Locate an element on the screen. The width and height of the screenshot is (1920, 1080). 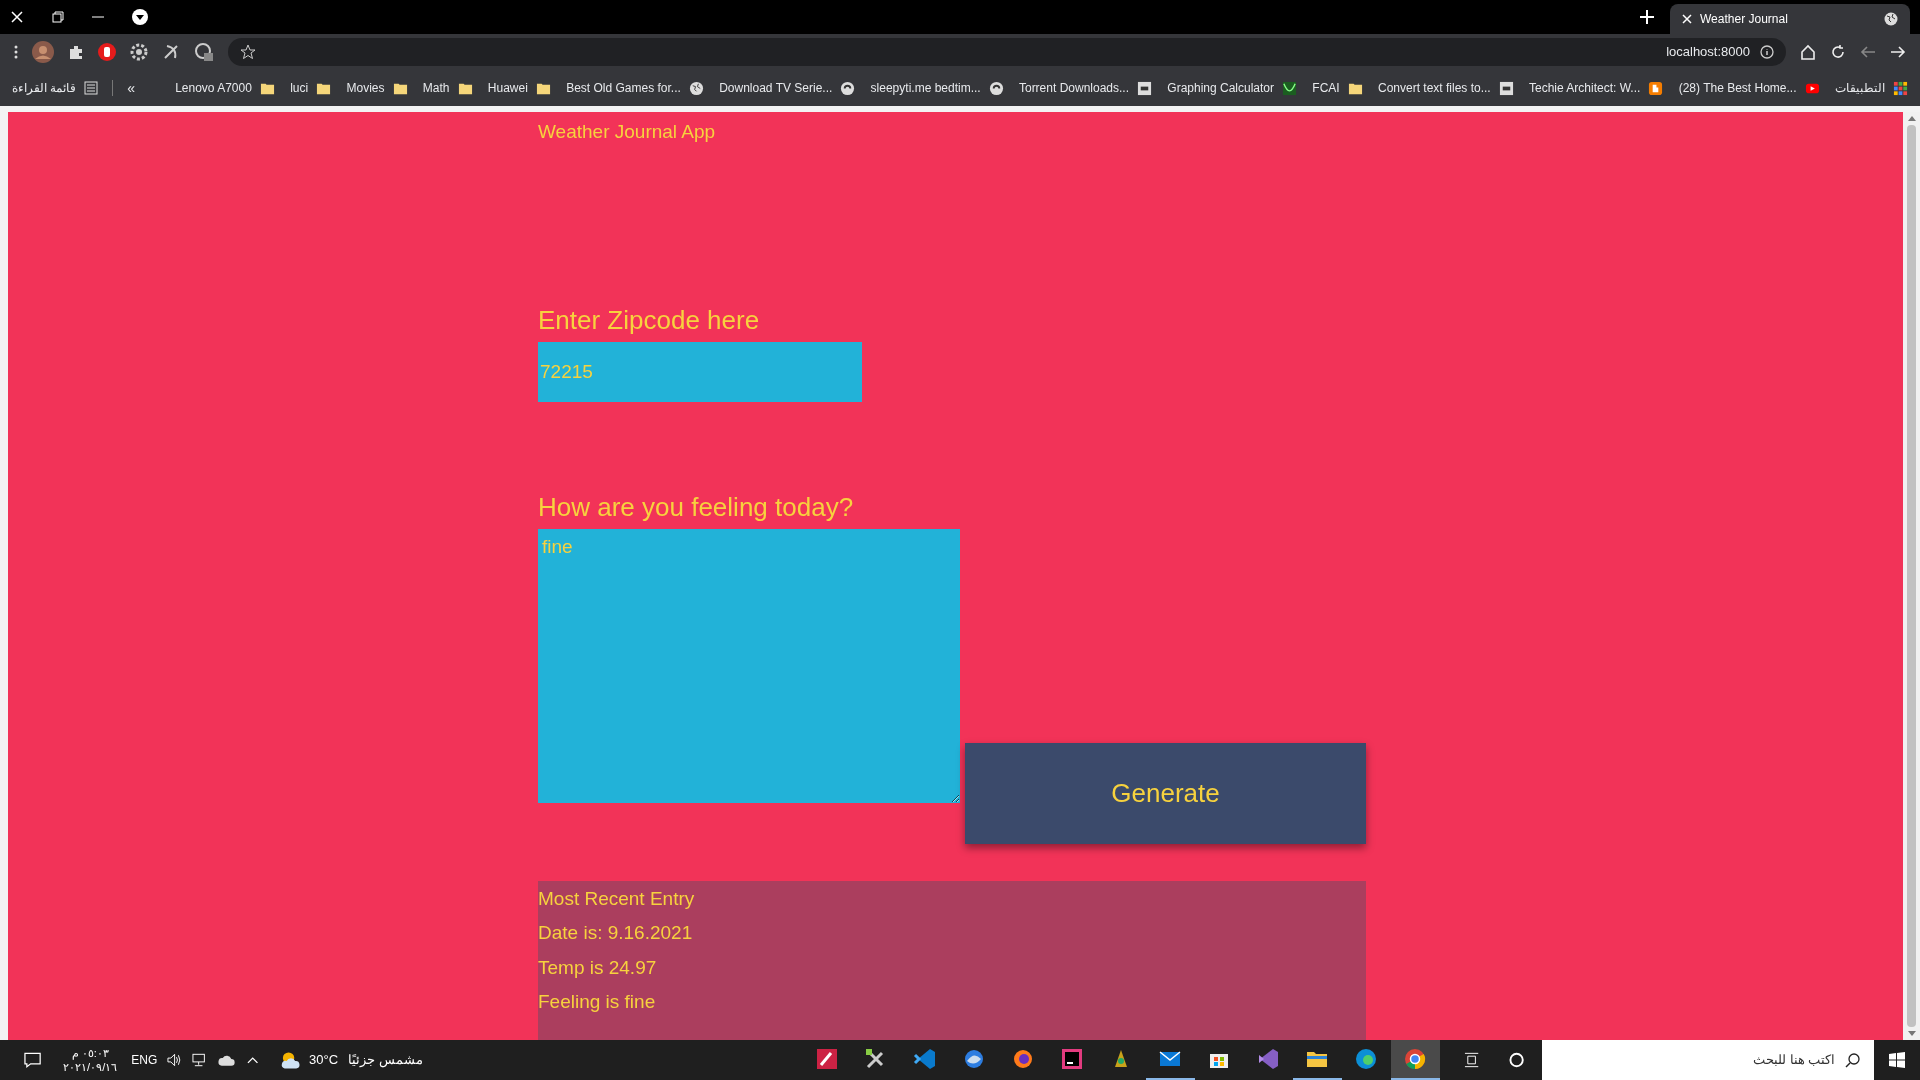
tab-title: Weather Journal is located at coordinates (1744, 19).